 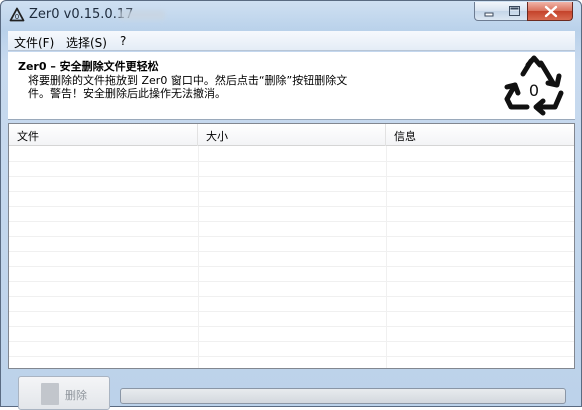 What do you see at coordinates (76, 395) in the screenshot?
I see `delete-button-label: 删除` at bounding box center [76, 395].